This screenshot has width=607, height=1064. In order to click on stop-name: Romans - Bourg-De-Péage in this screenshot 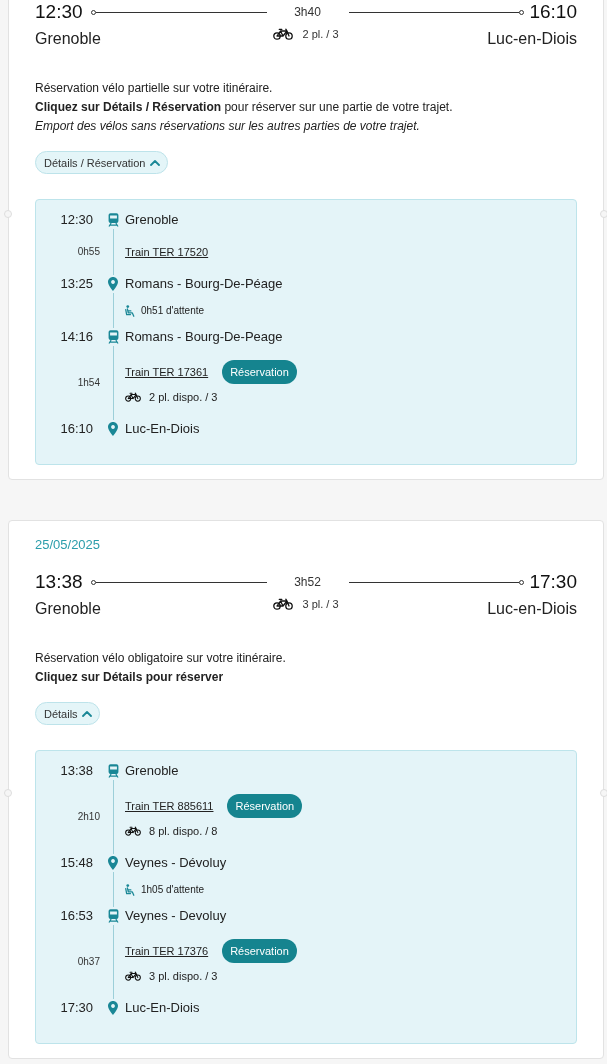, I will do `click(203, 284)`.